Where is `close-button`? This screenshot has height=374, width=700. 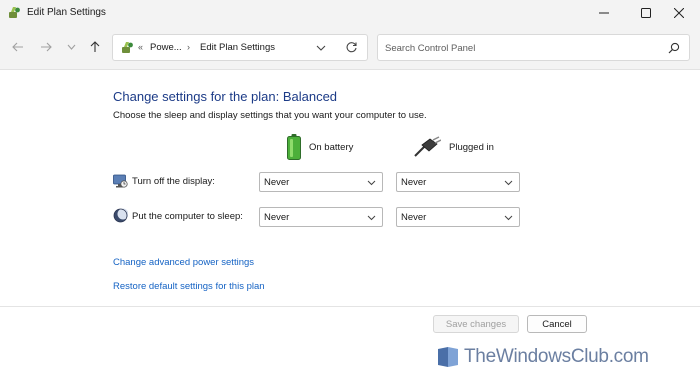
close-button is located at coordinates (679, 13).